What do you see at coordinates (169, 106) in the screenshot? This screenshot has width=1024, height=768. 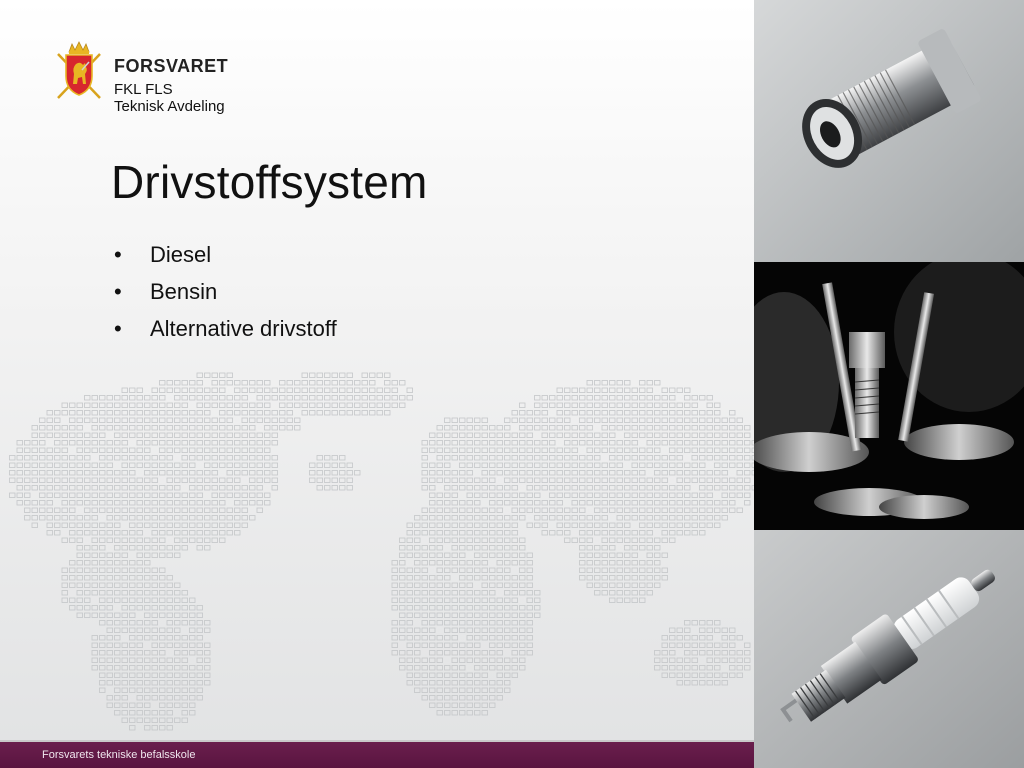 I see `org-department-label: Teknisk Avdeling` at bounding box center [169, 106].